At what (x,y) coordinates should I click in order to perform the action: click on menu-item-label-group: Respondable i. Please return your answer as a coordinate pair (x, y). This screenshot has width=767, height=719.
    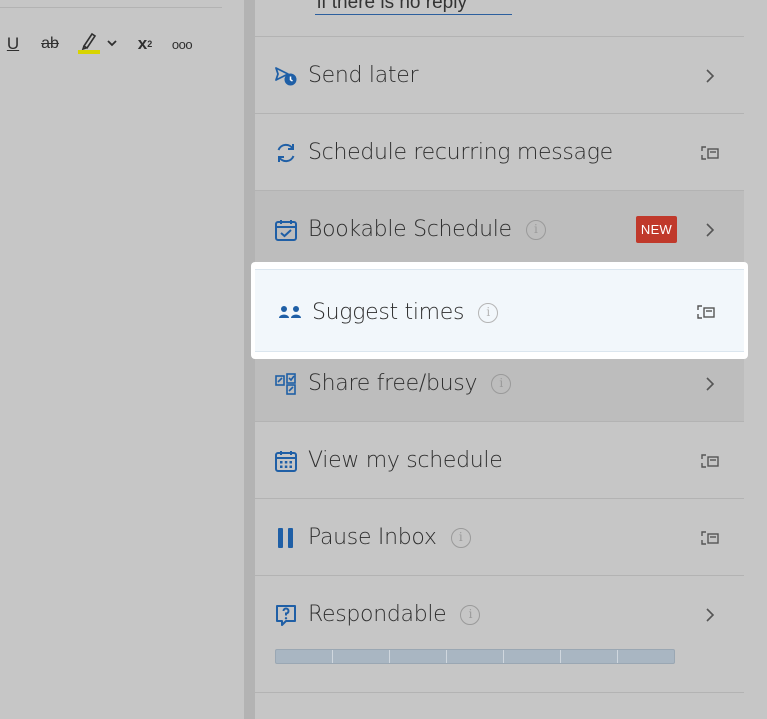
    Looking at the image, I should click on (394, 615).